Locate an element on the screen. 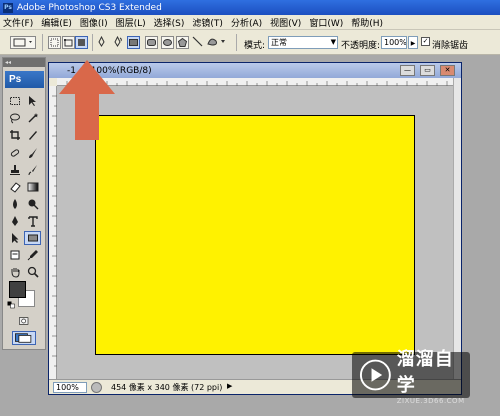 This screenshot has height=416, width=500. healing-brush-icon is located at coordinates (14, 153).